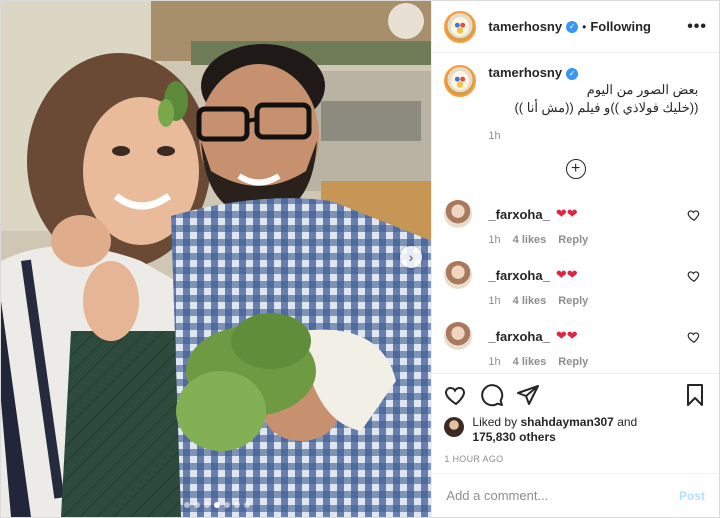 This screenshot has height=518, width=720. Describe the element at coordinates (525, 26) in the screenshot. I see `header-username: tamerhosny` at that location.